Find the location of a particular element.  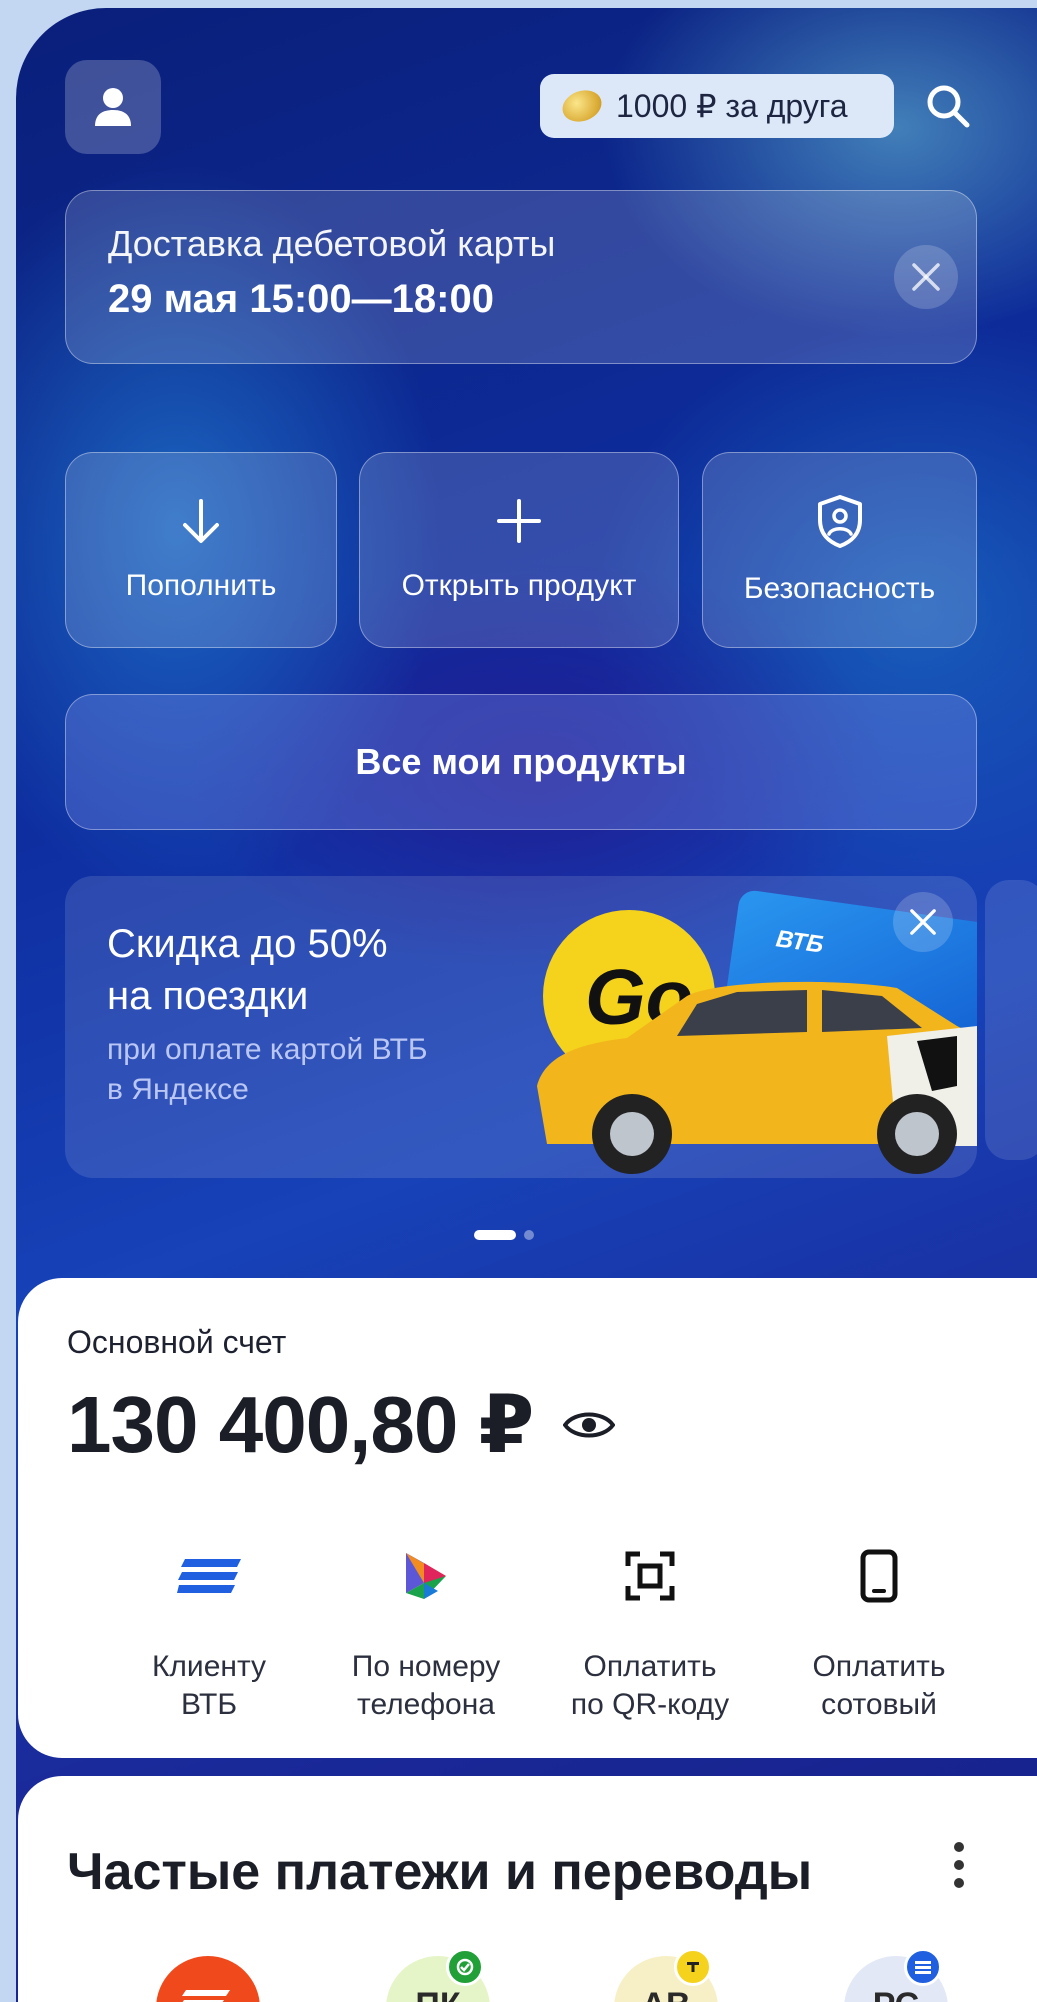

security-button: Безопасность is located at coordinates (839, 550).